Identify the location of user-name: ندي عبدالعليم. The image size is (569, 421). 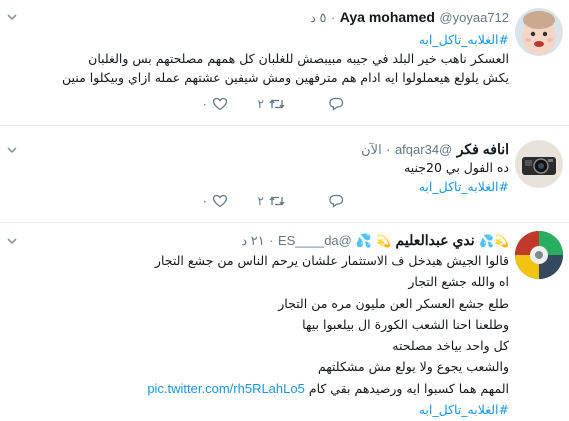
(435, 240).